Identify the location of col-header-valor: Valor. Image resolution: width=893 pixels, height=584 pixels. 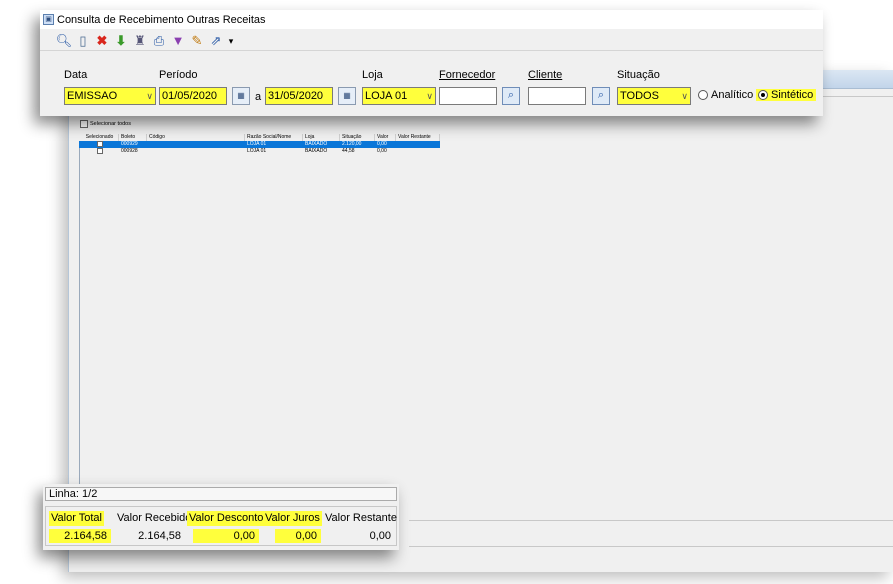
(385, 137).